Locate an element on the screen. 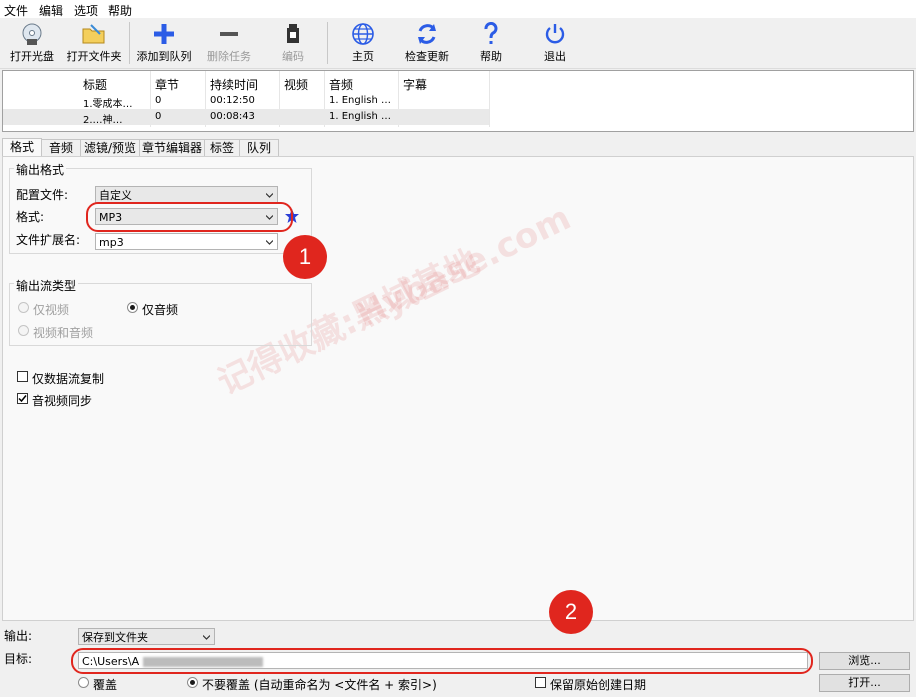  folder-icon is located at coordinates (93, 34).